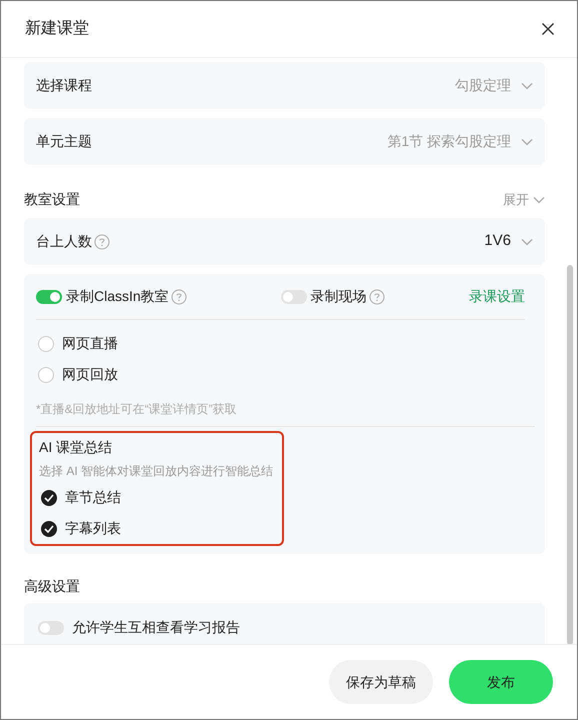 This screenshot has height=720, width=578. Describe the element at coordinates (501, 682) in the screenshot. I see `publish-button: 发布` at that location.